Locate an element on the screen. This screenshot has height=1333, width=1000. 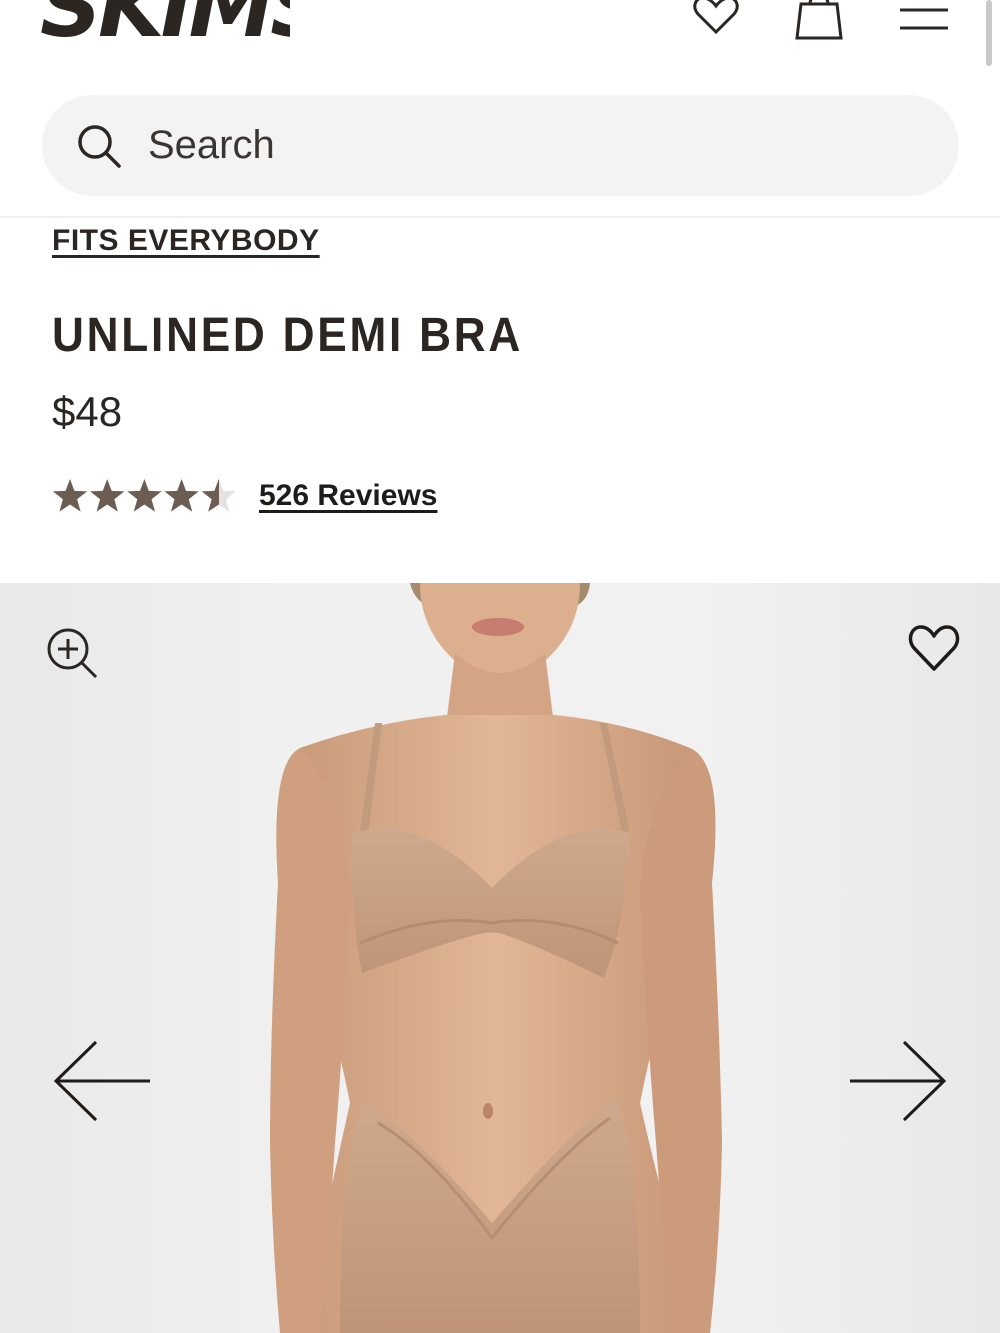
zoom-in-icon is located at coordinates (73, 654).